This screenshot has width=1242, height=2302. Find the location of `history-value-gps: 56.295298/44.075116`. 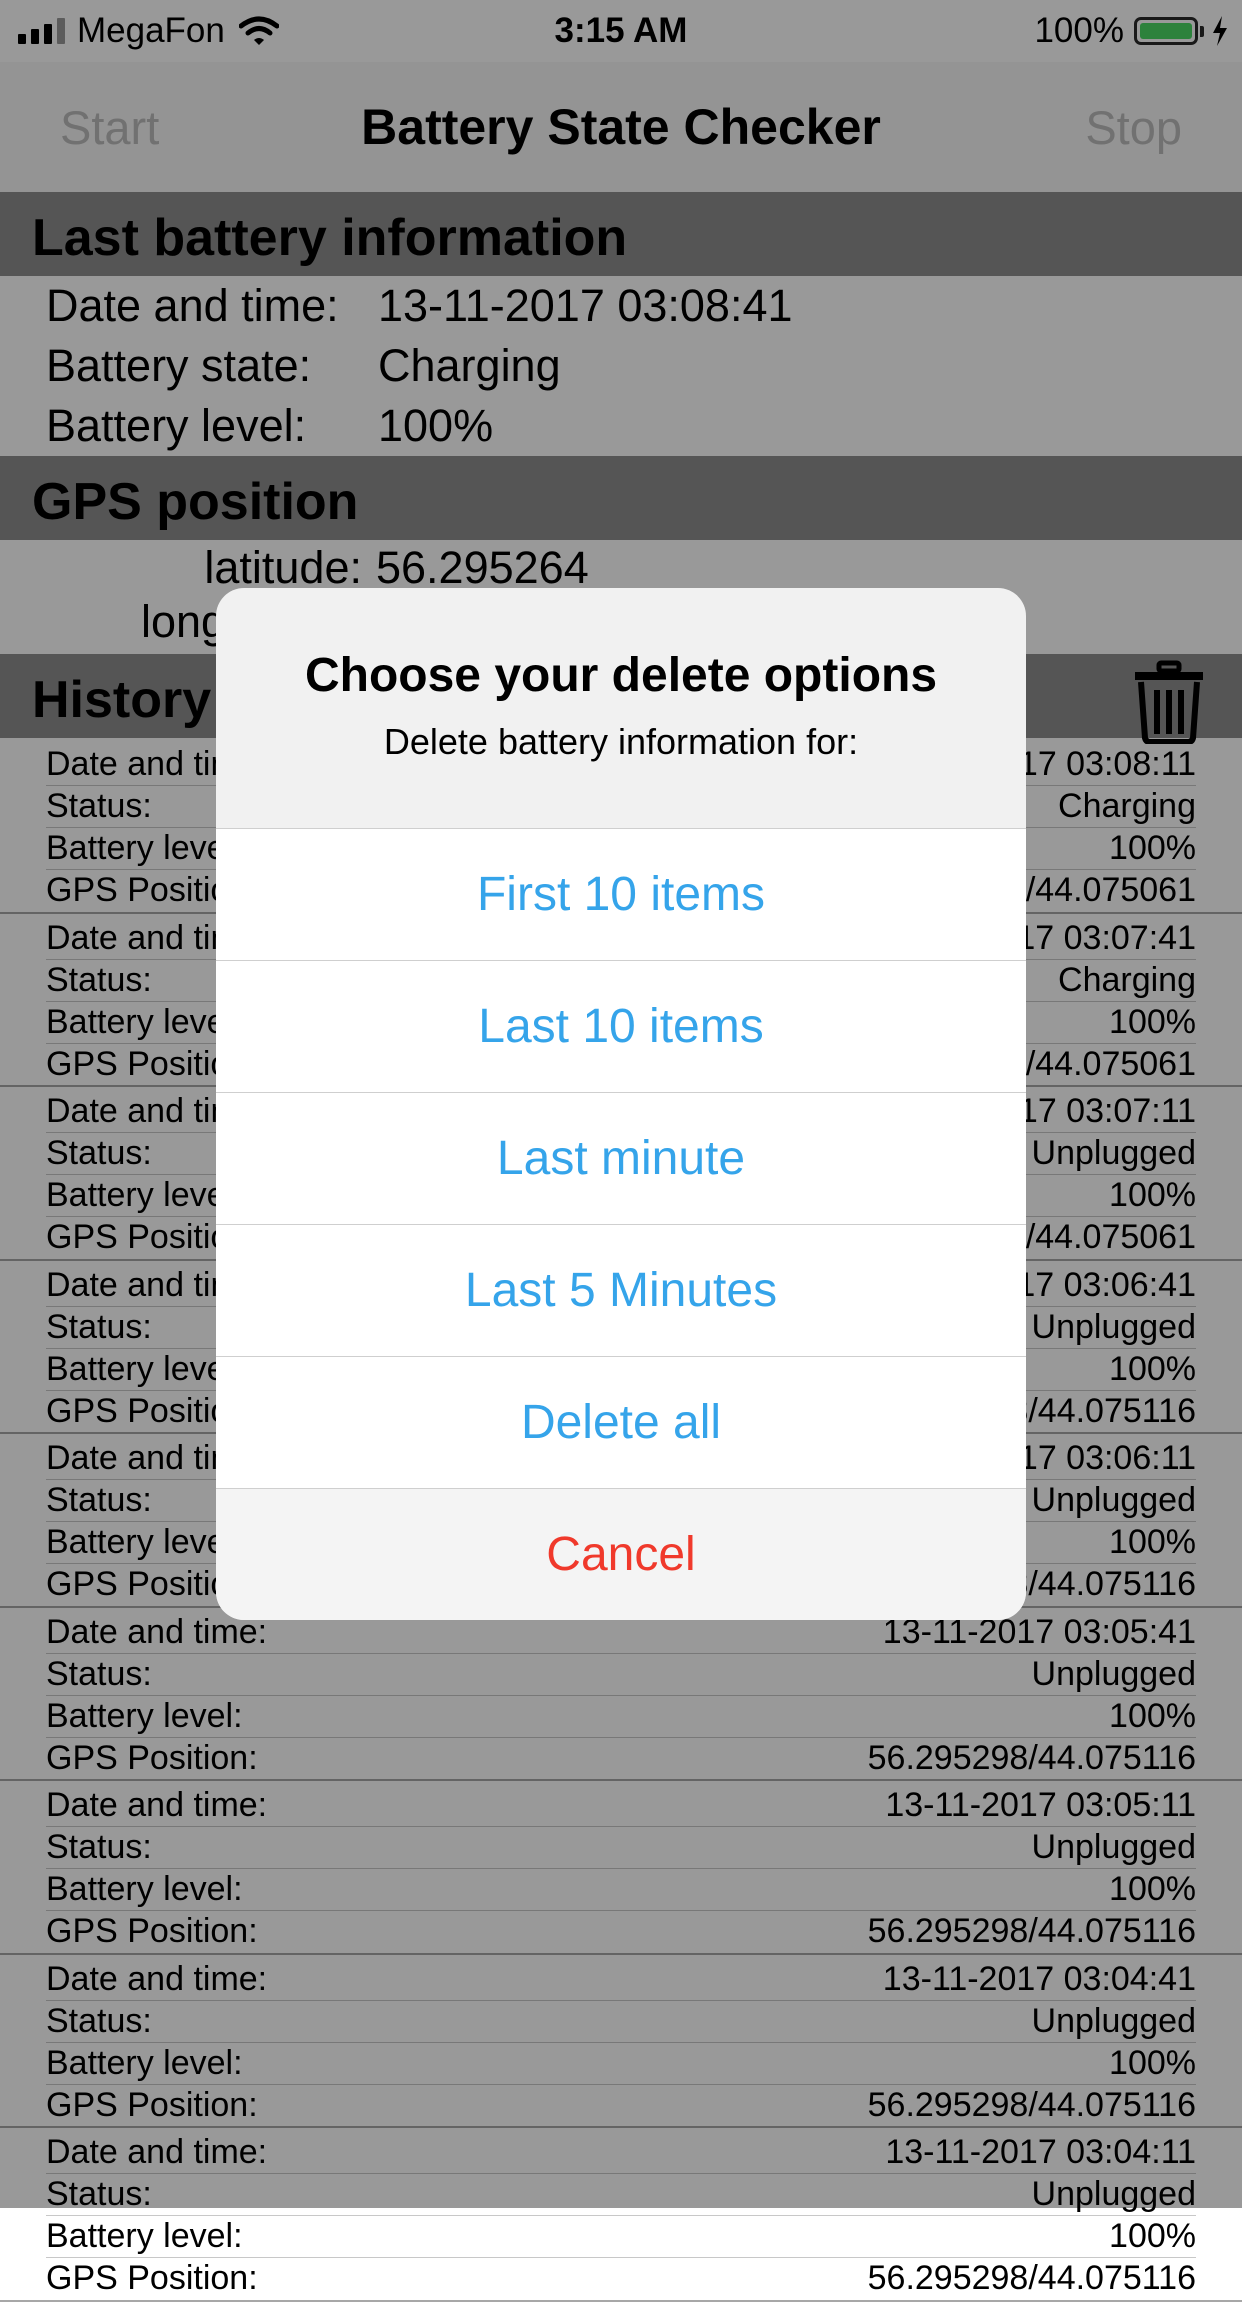

history-value-gps: 56.295298/44.075116 is located at coordinates (1031, 2278).